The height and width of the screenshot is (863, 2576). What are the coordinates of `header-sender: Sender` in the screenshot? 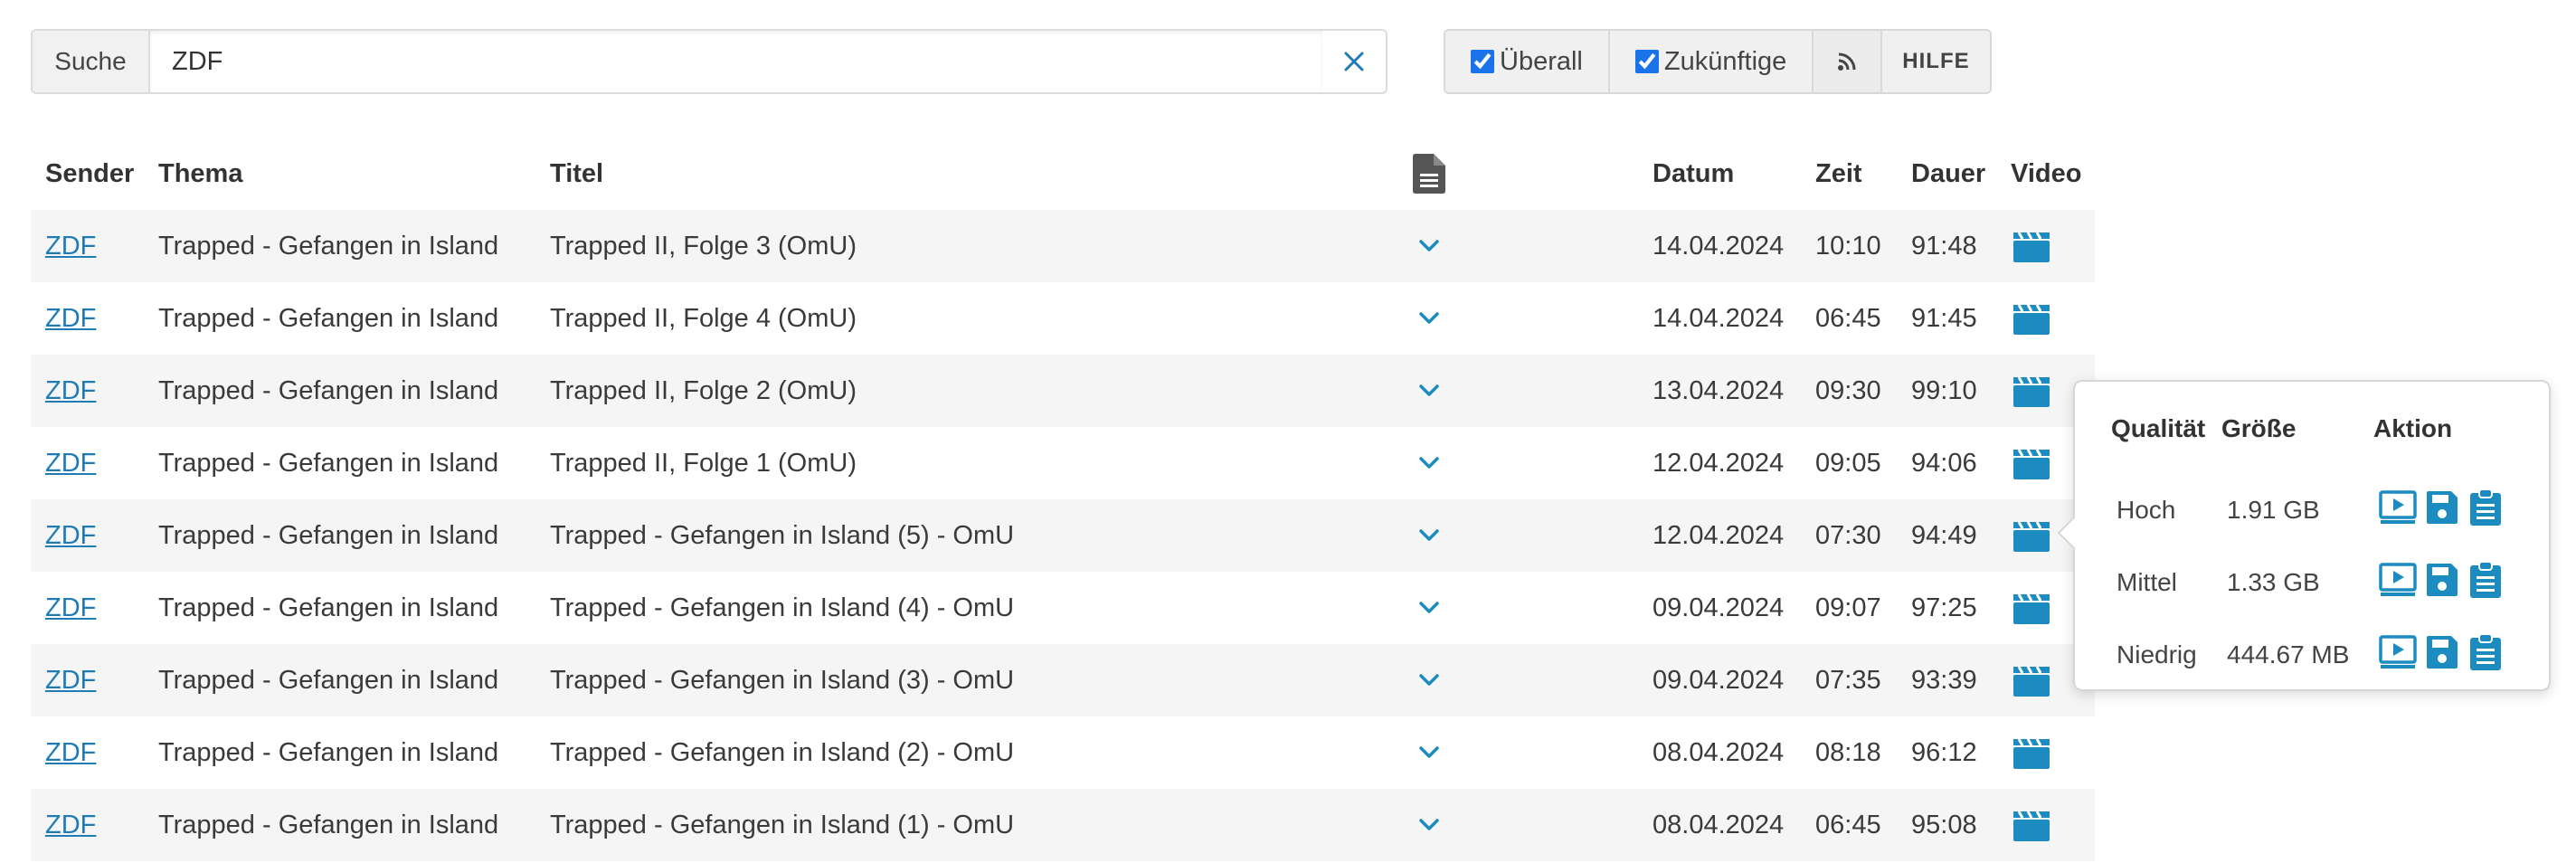 It's located at (90, 174).